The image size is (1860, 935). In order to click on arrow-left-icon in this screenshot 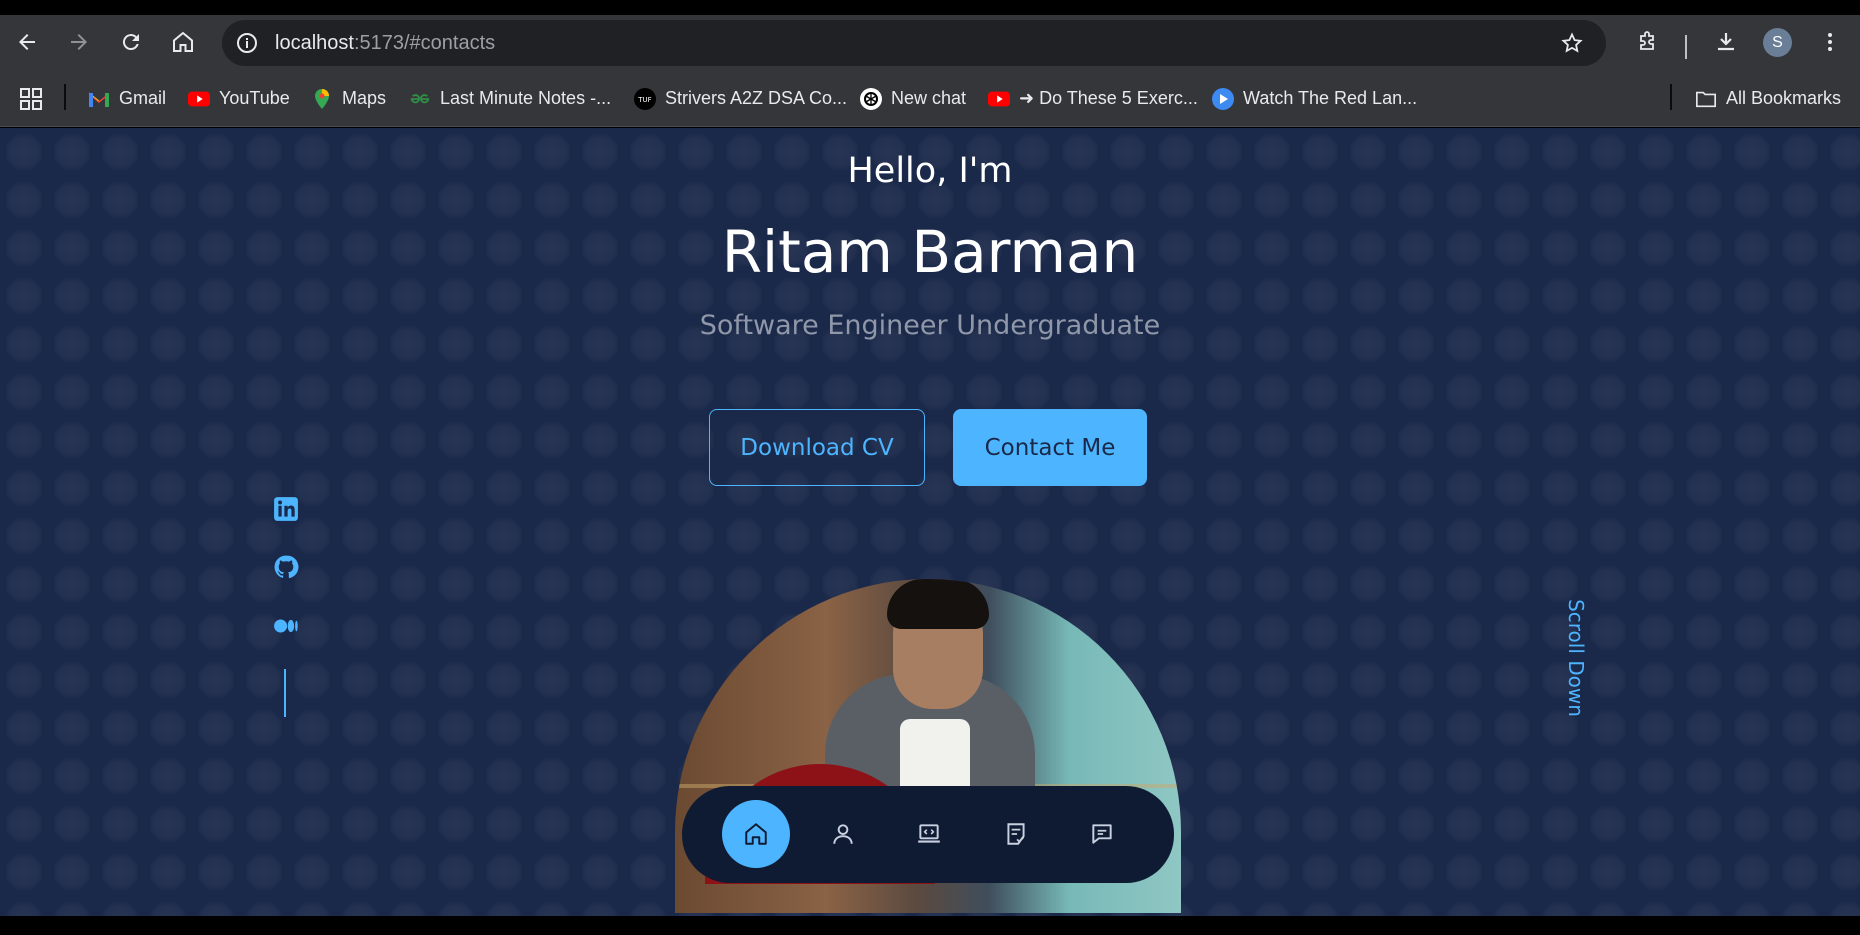, I will do `click(27, 42)`.